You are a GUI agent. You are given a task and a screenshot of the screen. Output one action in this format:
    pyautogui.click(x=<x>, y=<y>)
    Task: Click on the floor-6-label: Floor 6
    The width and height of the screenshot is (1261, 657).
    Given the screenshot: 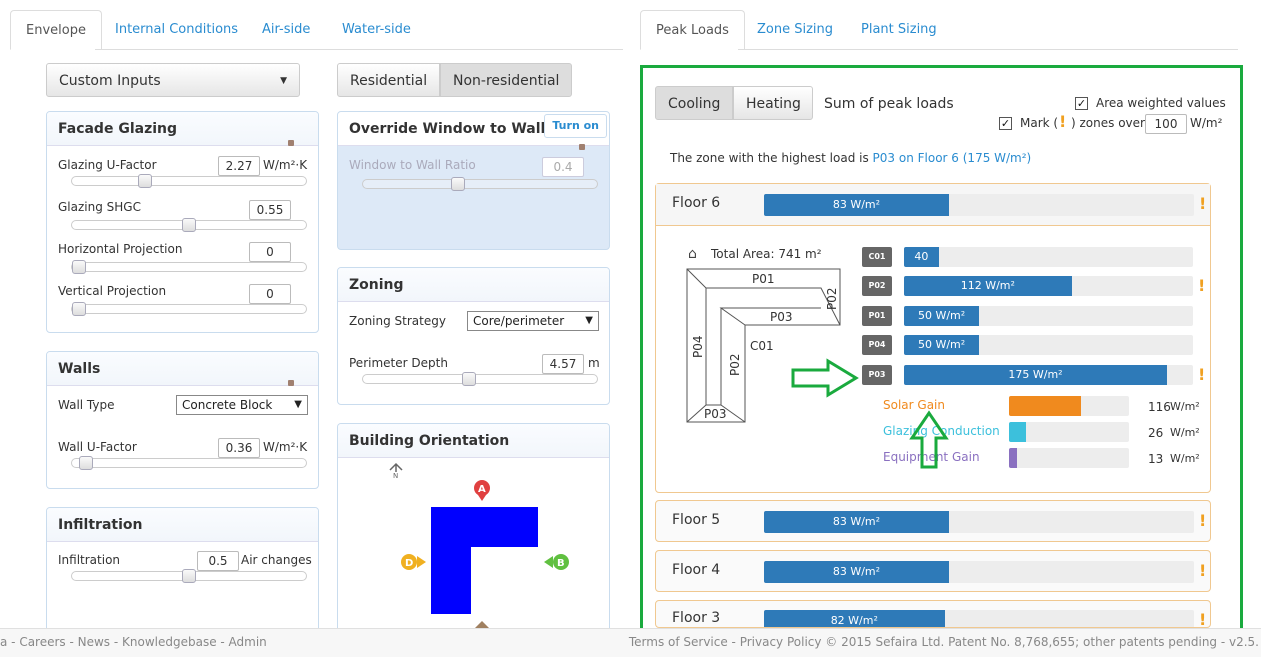 What is the action you would take?
    pyautogui.click(x=696, y=203)
    